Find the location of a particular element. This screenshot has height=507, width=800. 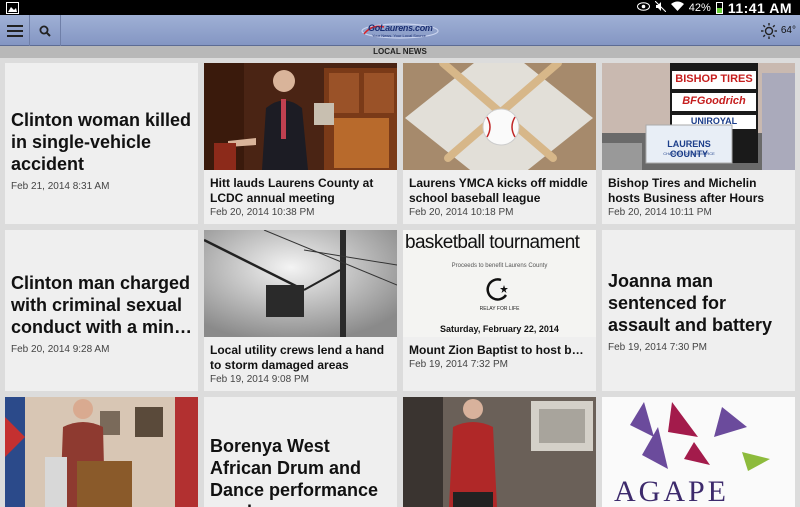

search-button is located at coordinates (45, 30).